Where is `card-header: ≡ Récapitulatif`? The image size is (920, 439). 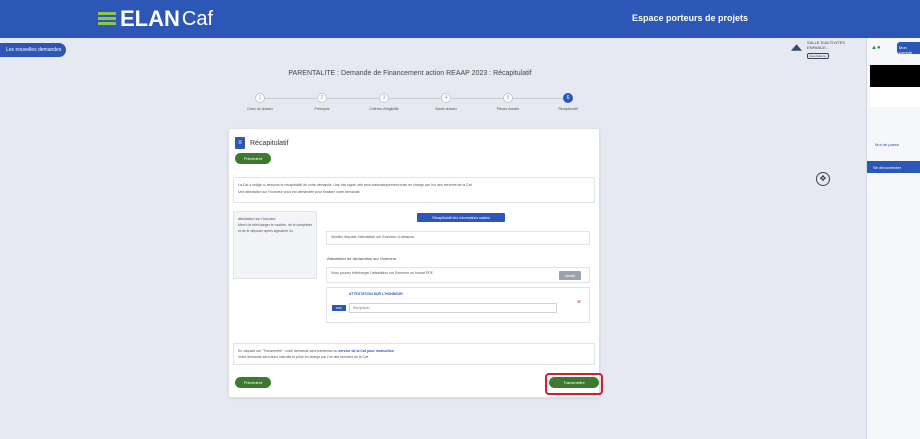
card-header: ≡ Récapitulatif is located at coordinates (262, 143).